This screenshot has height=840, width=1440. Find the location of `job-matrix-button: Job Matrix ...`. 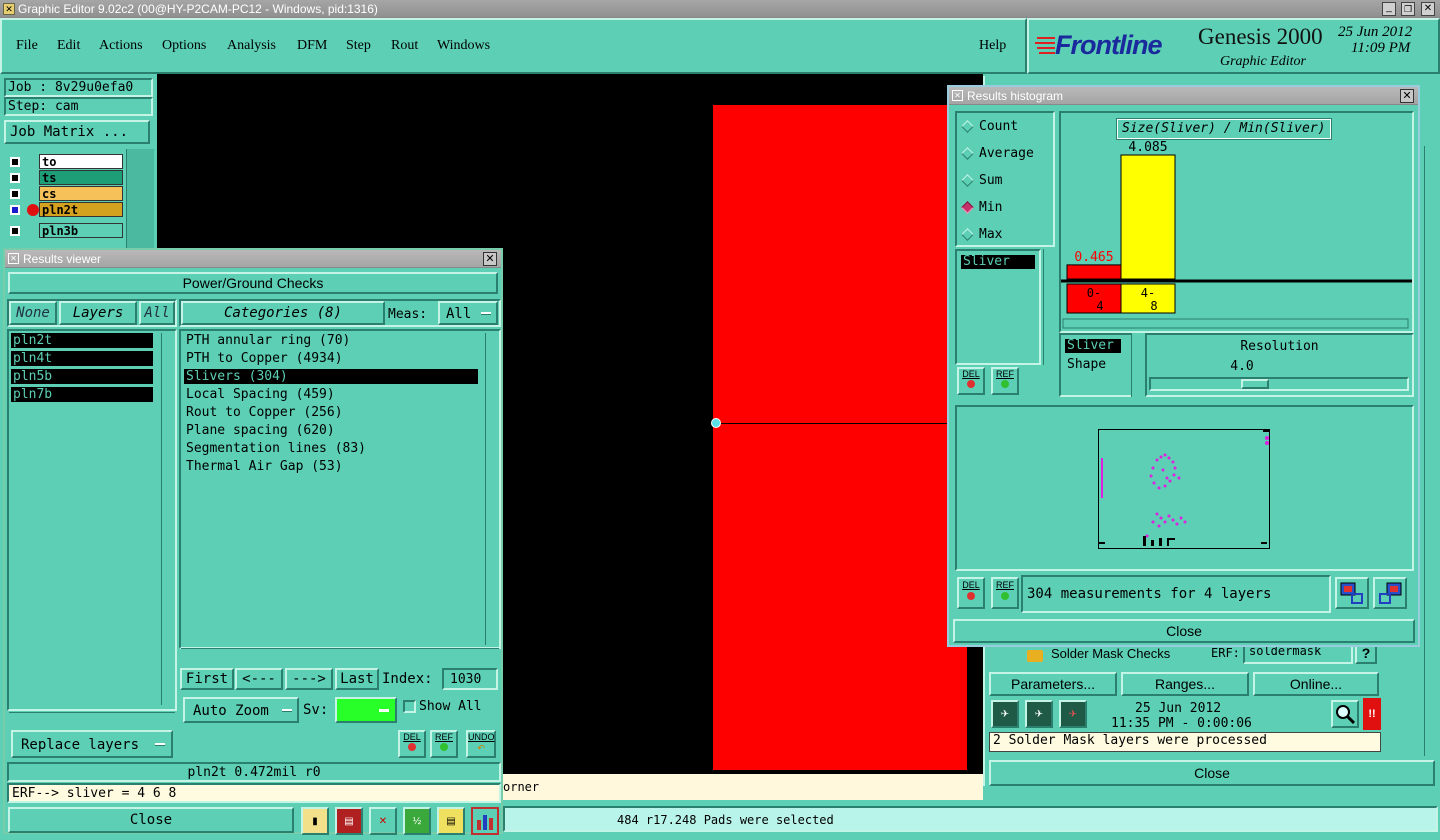

job-matrix-button: Job Matrix ... is located at coordinates (77, 132).